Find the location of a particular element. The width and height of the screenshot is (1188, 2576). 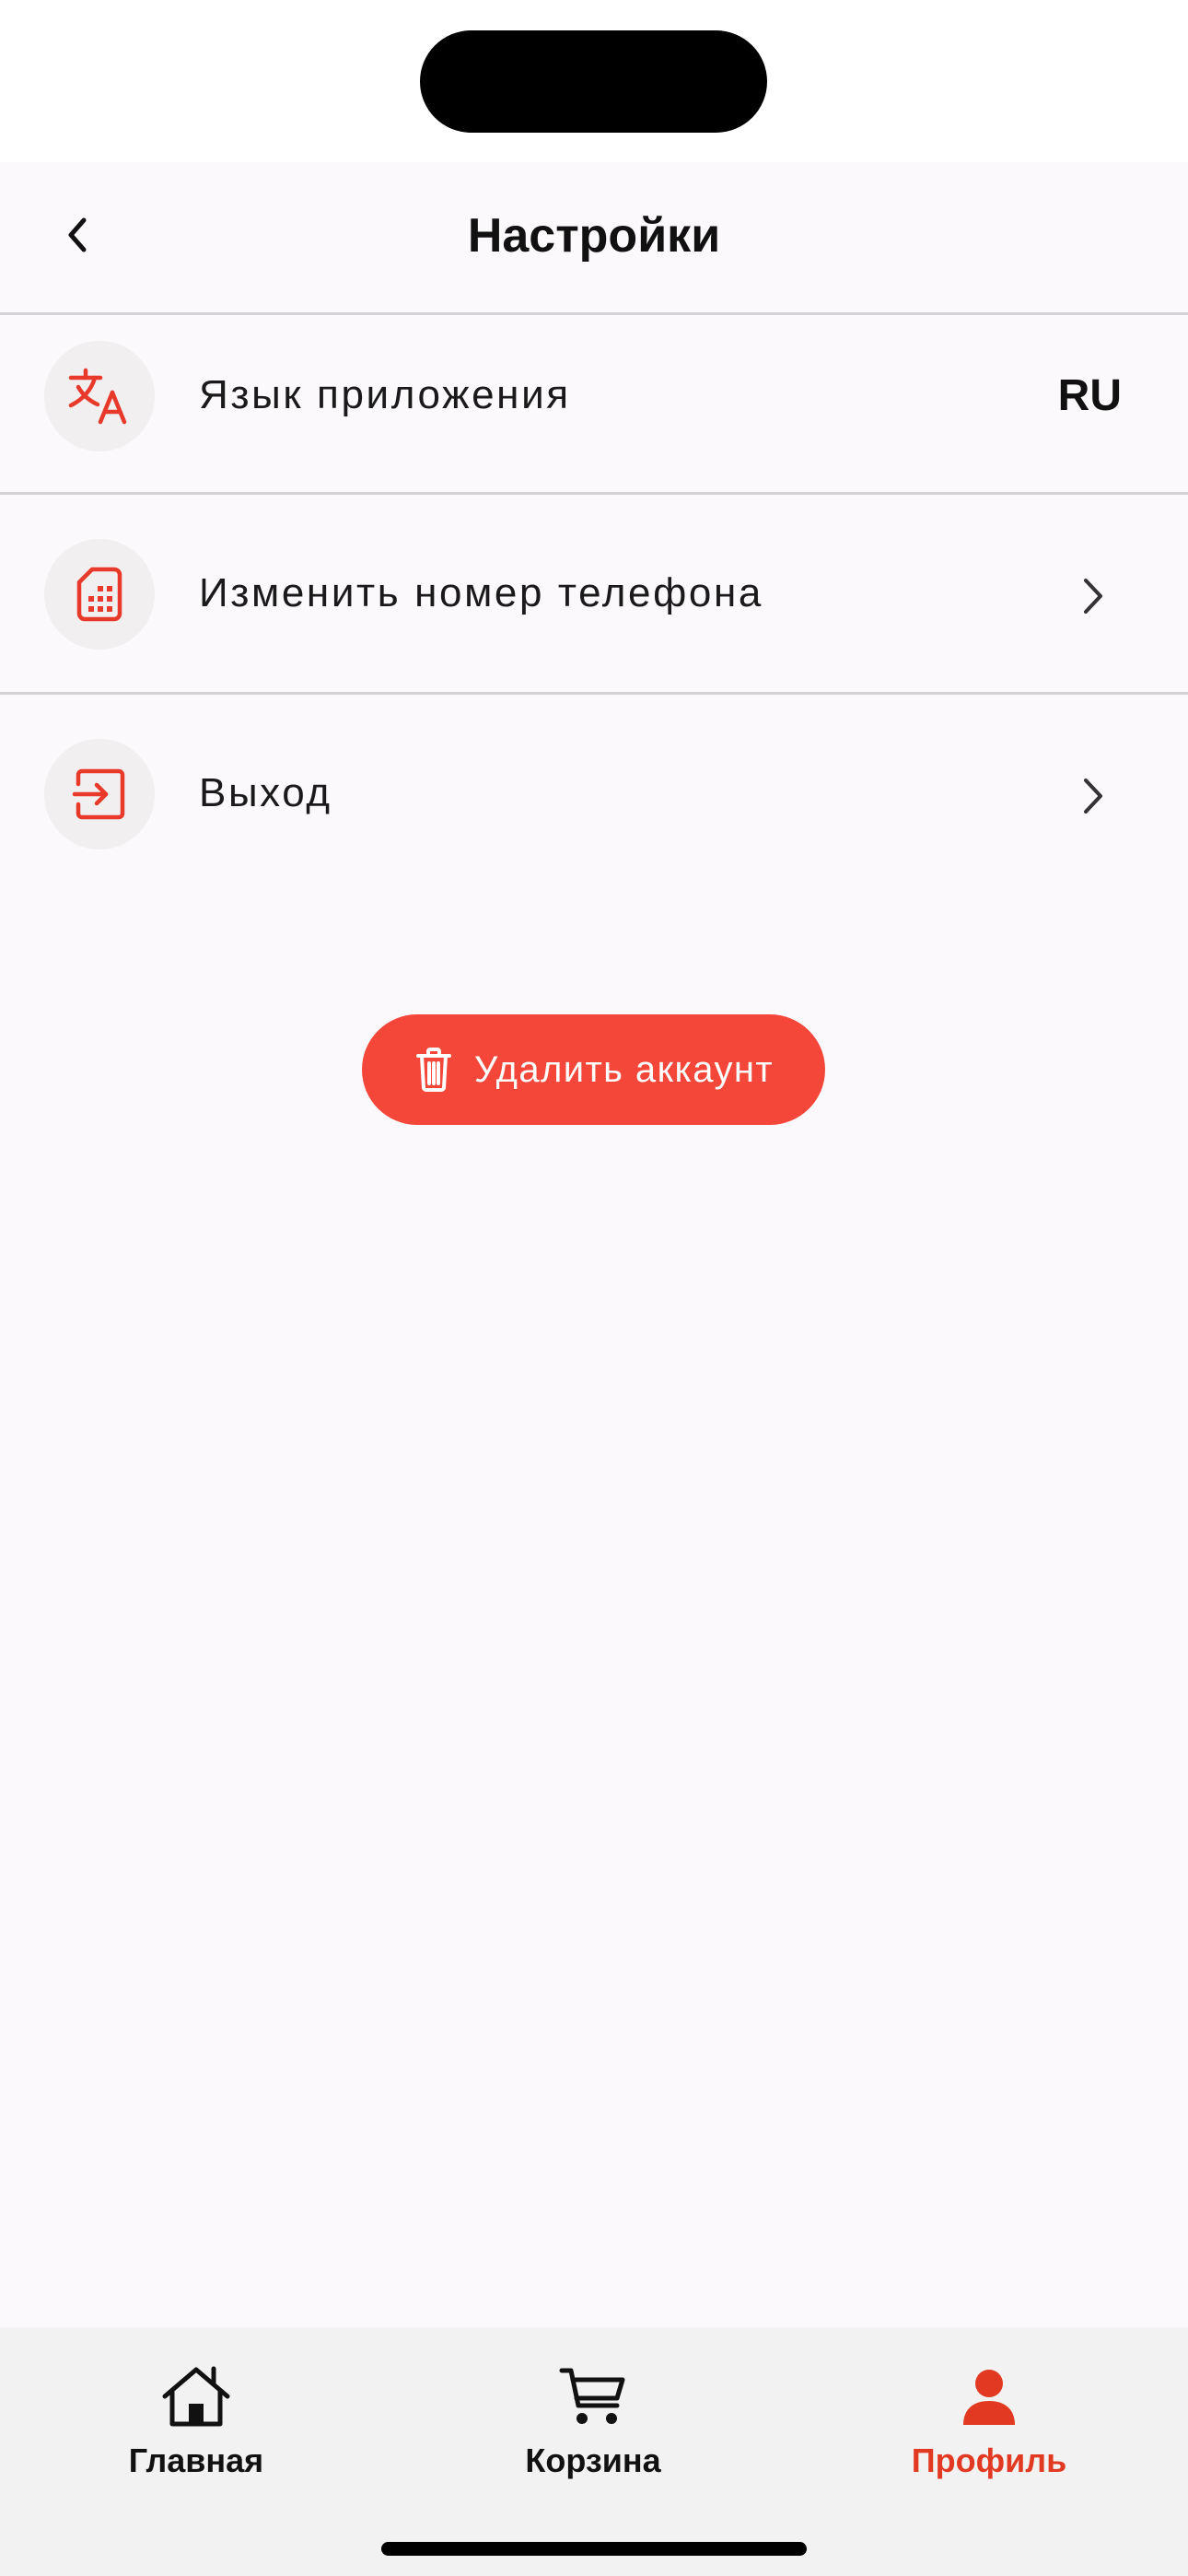

settings-item-change-phone: Изменить номер телефона is located at coordinates (594, 595).